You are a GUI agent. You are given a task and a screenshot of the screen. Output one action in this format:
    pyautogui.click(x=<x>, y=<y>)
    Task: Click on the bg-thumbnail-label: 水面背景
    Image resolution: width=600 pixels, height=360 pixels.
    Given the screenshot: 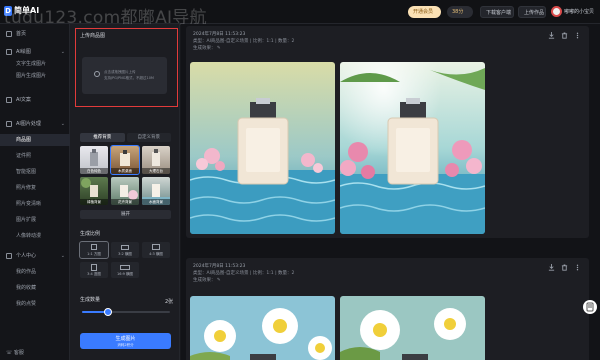 What is the action you would take?
    pyautogui.click(x=156, y=202)
    